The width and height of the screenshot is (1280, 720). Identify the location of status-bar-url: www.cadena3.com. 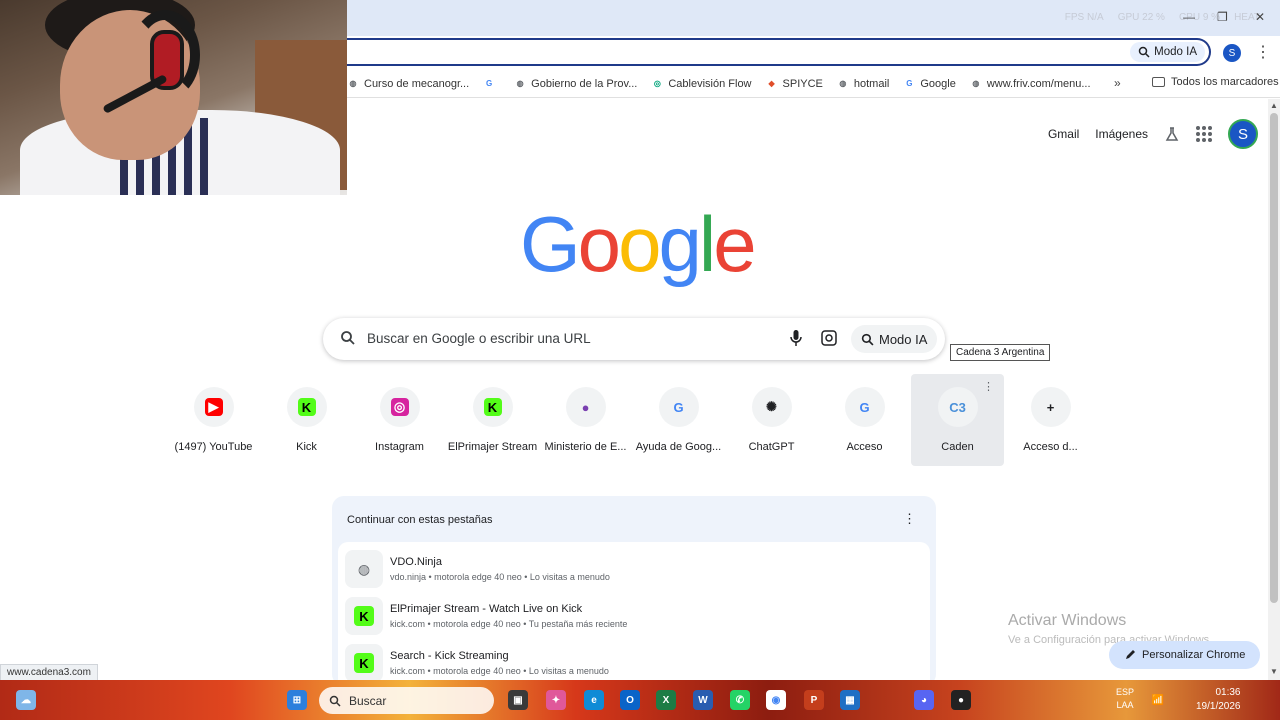
(49, 672).